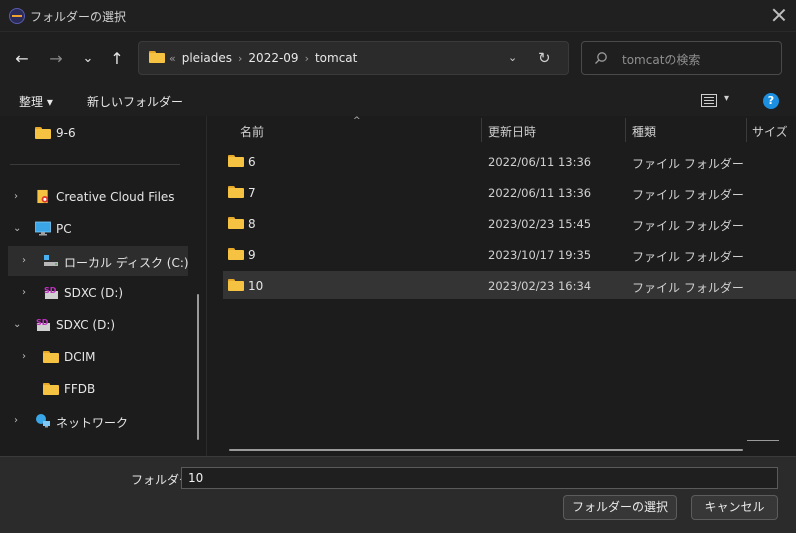 The width and height of the screenshot is (796, 533). Describe the element at coordinates (126, 263) in the screenshot. I see `sidebar-item-label: ローカル ディスク (C:)` at that location.